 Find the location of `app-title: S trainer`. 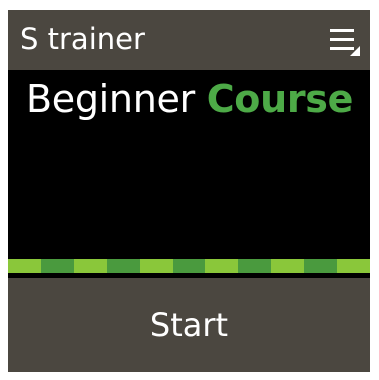

app-title: S trainer is located at coordinates (82, 39).